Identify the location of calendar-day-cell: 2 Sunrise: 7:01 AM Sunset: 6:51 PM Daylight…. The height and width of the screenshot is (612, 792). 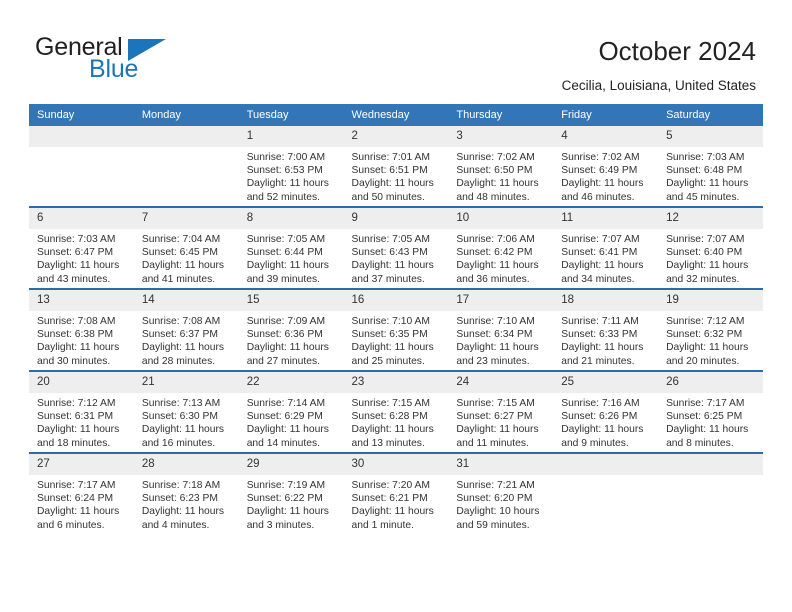
(396, 166).